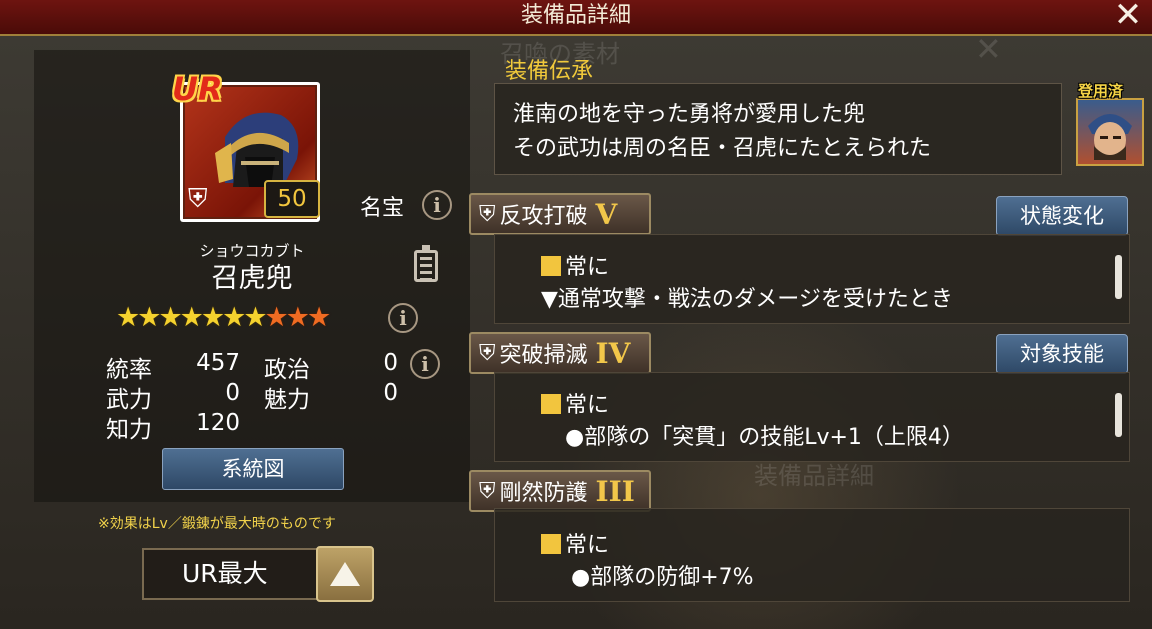  Describe the element at coordinates (778, 129) in the screenshot. I see `lore-box: 淮南の地を守った勇将が愛用した兜 その武功は周の名臣・召虎にたとえられた` at that location.